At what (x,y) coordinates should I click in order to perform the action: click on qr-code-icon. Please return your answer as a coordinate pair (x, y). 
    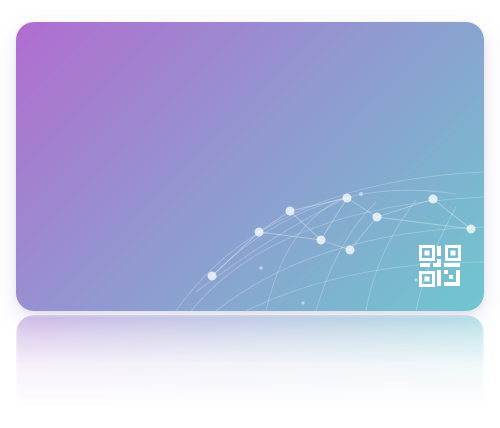
    Looking at the image, I should click on (440, 266).